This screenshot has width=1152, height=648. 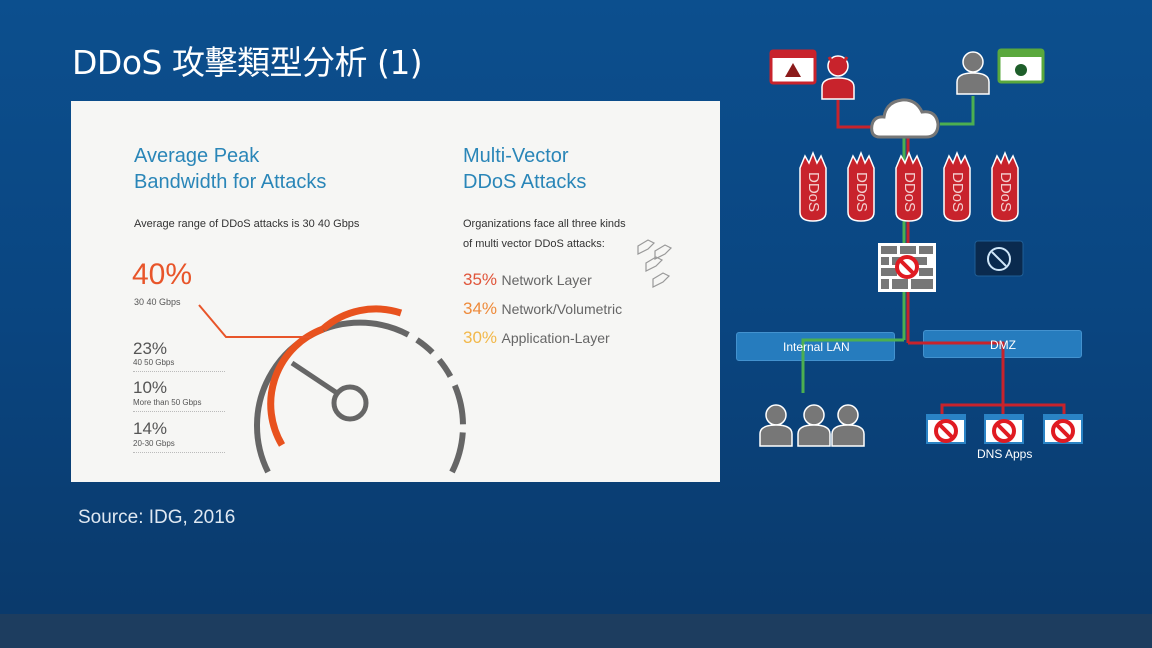 I want to click on dns-apps-icons, so click(x=1004, y=429).